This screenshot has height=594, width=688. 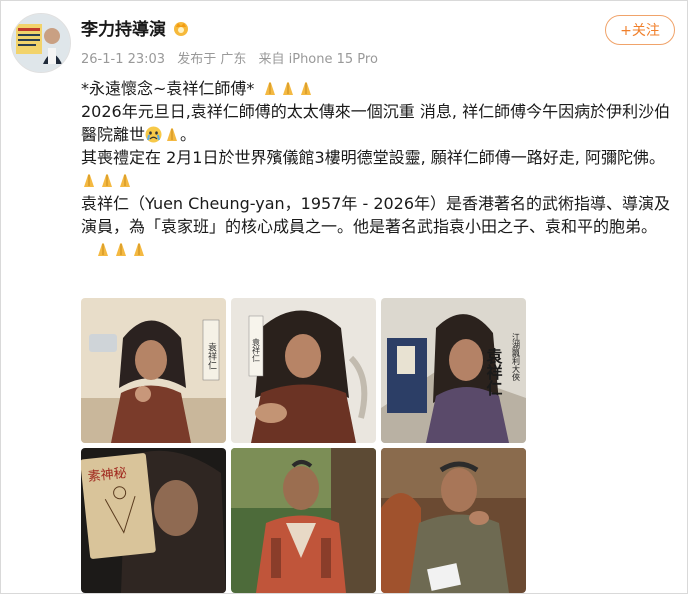 I want to click on post-meta: 26-1-1 23:03 发布于 广东 来自 iPhone 15 Pro, so click(x=233, y=57).